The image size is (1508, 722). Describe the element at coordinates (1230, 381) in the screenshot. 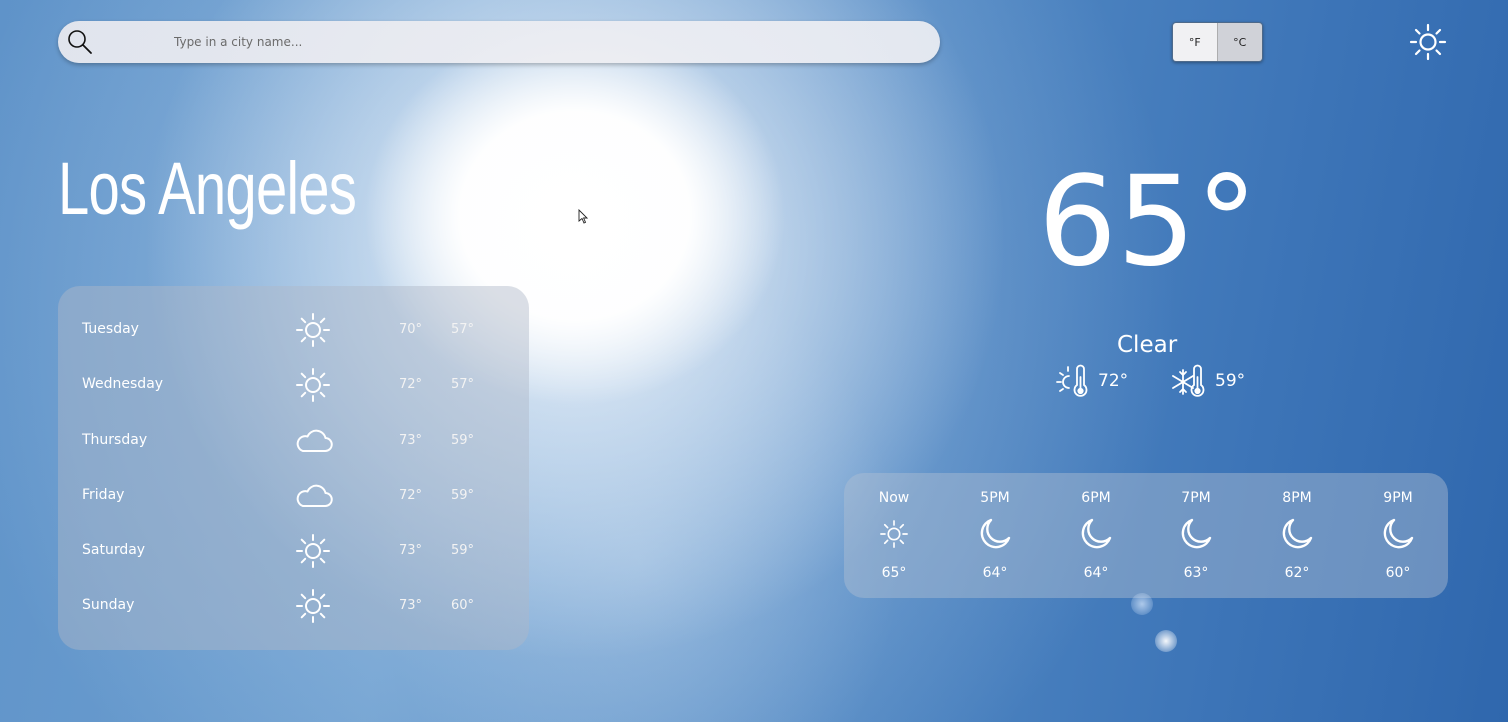

I see `current-low: 59°` at that location.